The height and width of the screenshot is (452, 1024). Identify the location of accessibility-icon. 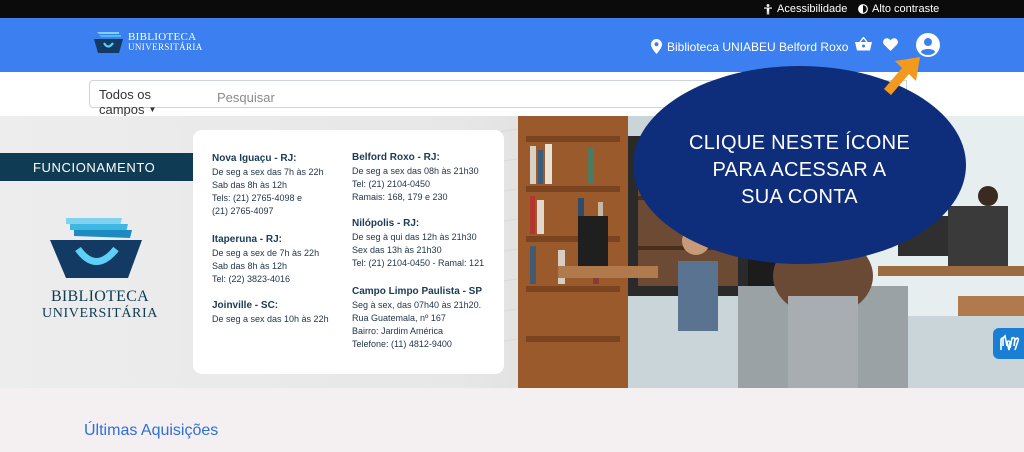
(768, 8).